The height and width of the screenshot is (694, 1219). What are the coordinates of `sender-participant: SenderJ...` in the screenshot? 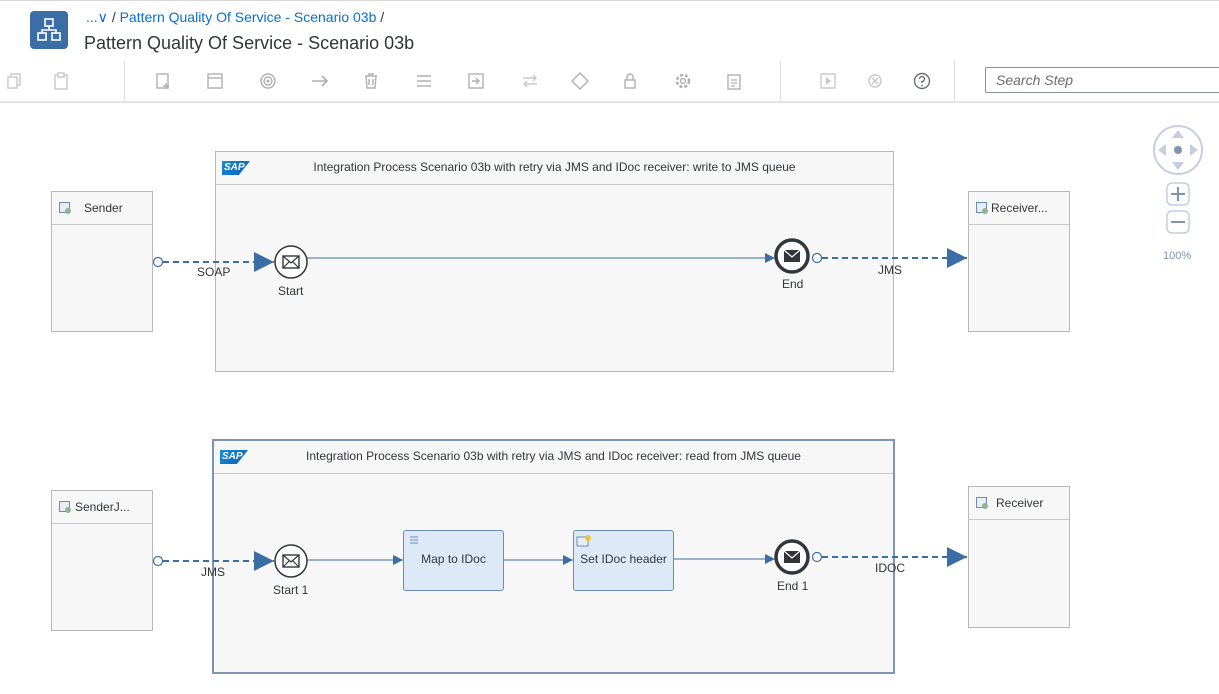 It's located at (102, 560).